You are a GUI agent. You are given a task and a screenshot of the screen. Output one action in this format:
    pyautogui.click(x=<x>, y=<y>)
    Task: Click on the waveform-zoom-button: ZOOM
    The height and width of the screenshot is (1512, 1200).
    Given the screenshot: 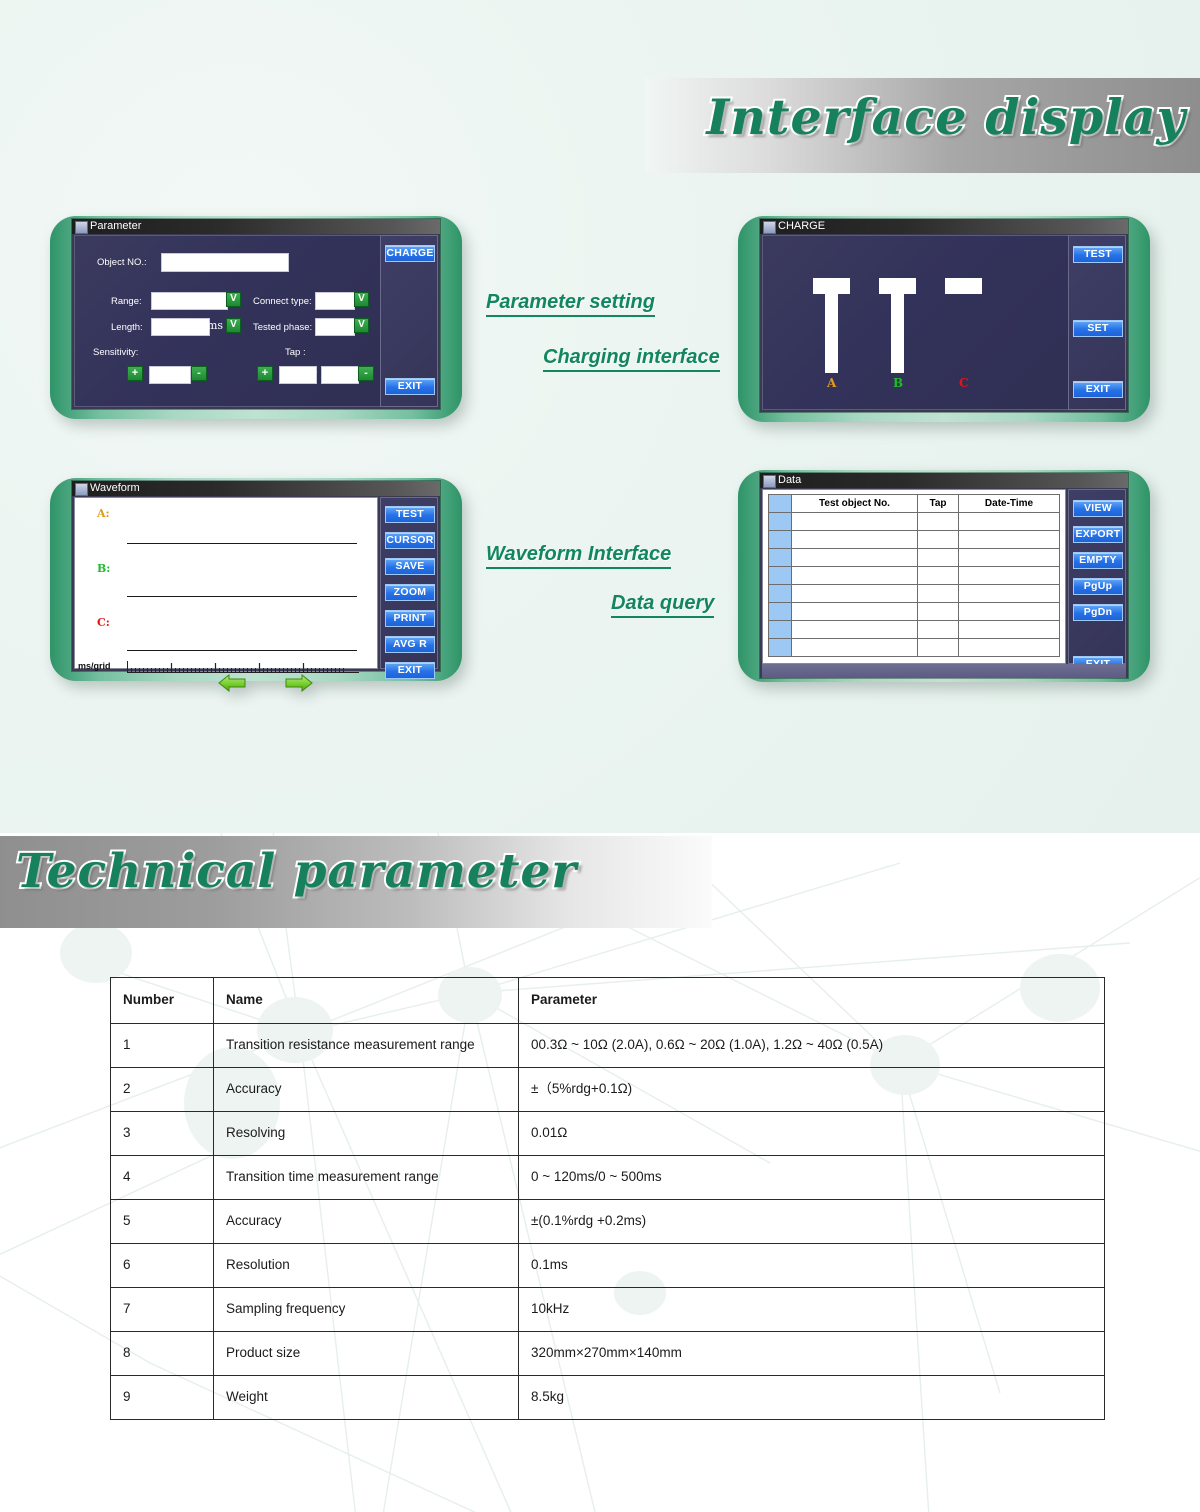 What is the action you would take?
    pyautogui.click(x=410, y=592)
    